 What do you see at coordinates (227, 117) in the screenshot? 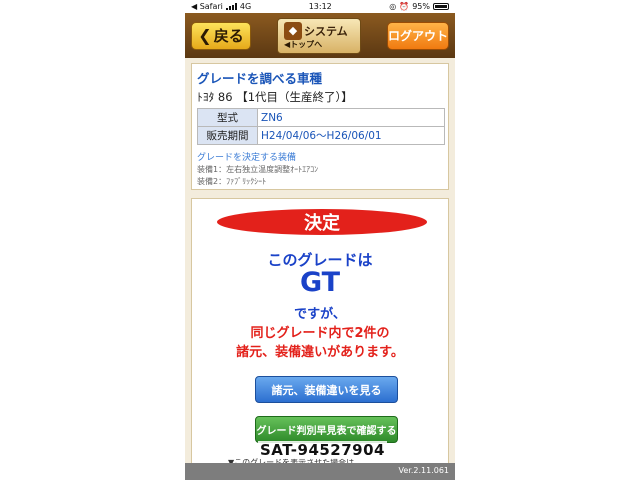
I see `spec-label: 型式` at bounding box center [227, 117].